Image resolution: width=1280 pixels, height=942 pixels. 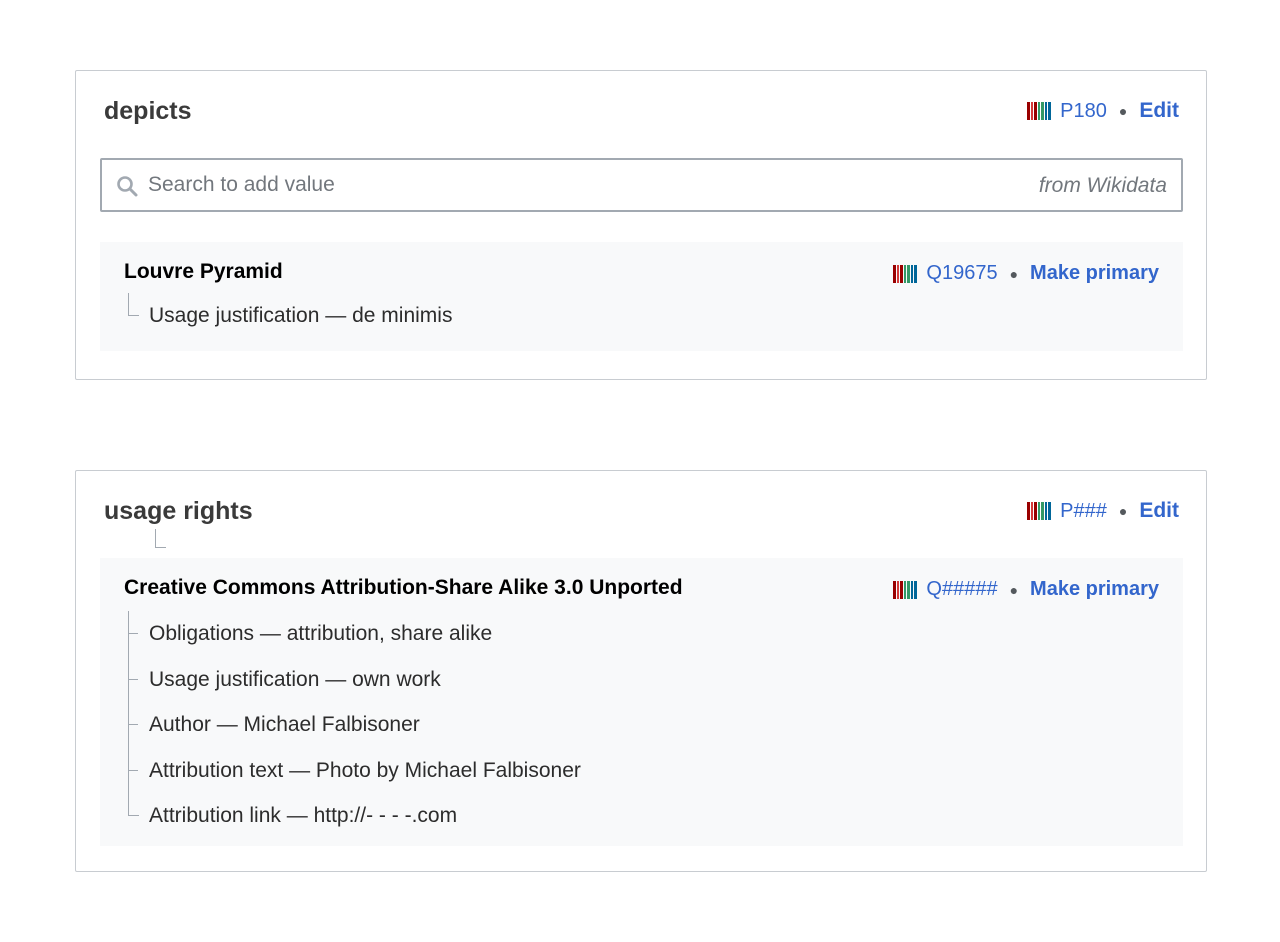 I want to click on panel-title: usage rights, so click(x=178, y=511).